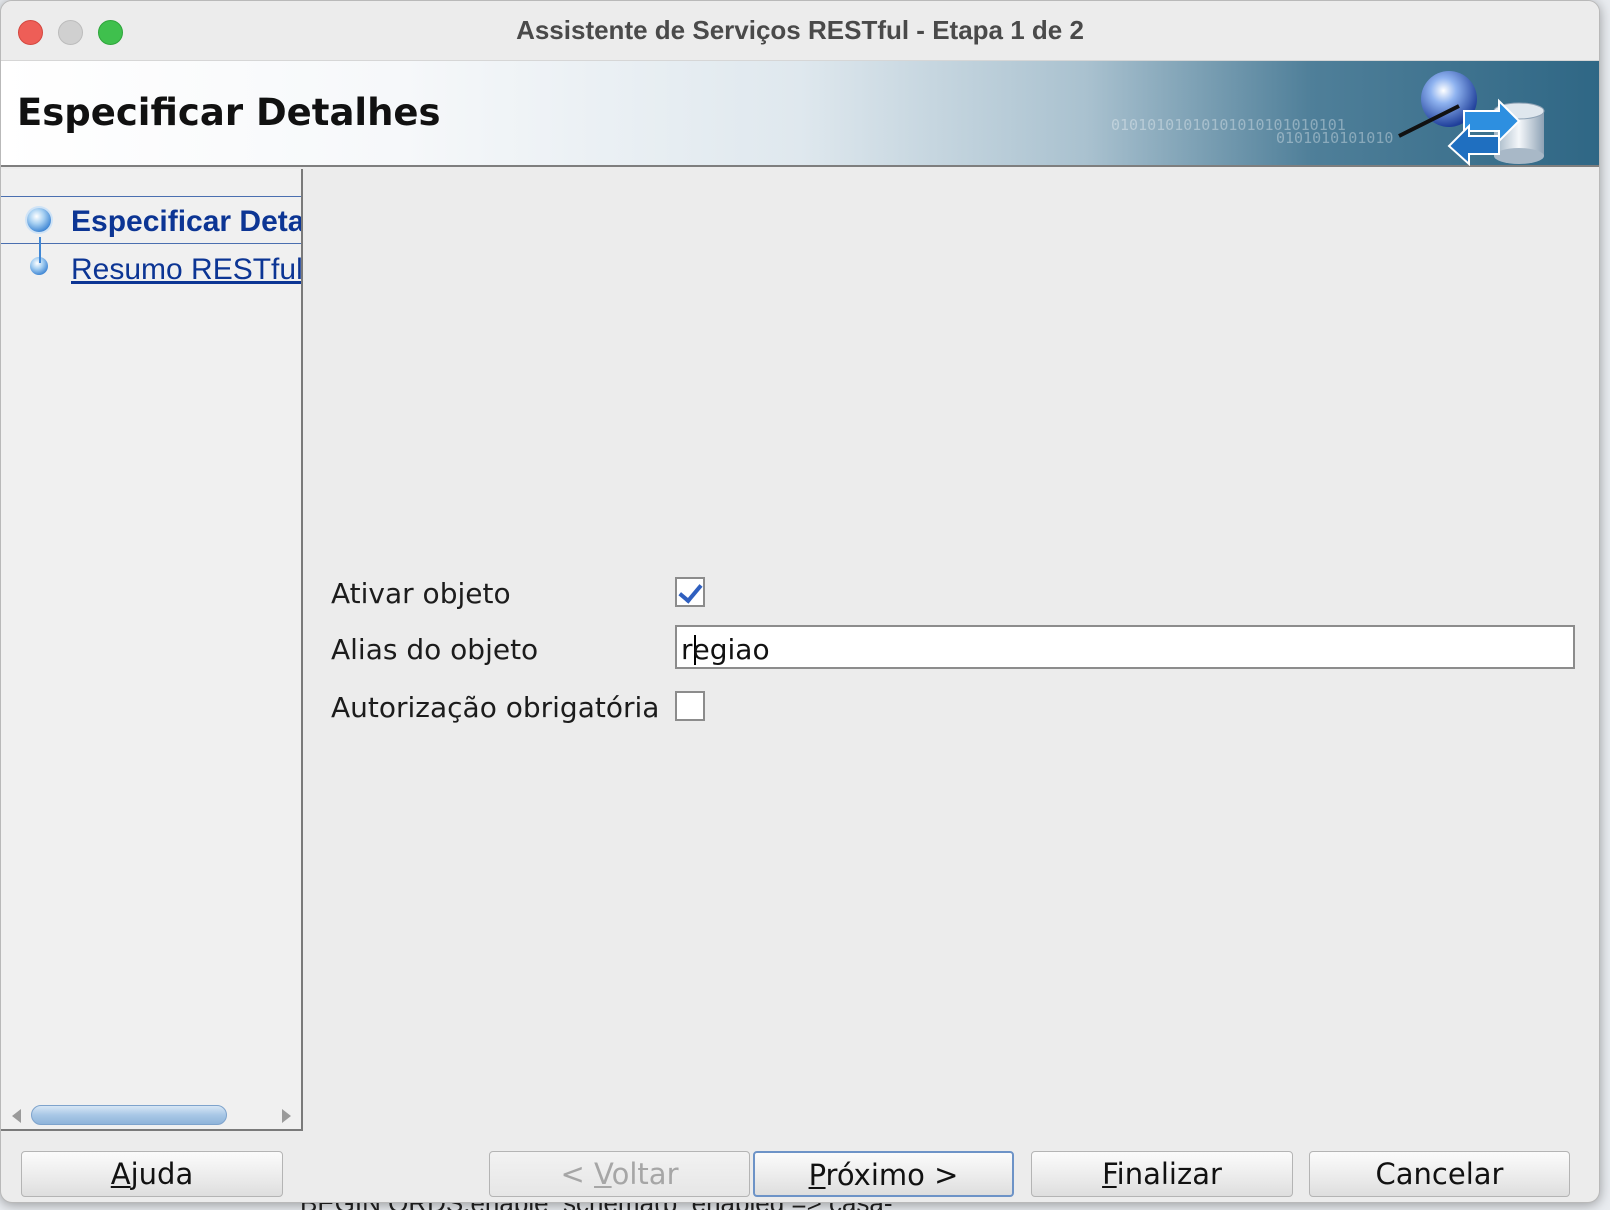 This screenshot has width=1610, height=1210. I want to click on cancel-button: Cancelar, so click(1439, 1174).